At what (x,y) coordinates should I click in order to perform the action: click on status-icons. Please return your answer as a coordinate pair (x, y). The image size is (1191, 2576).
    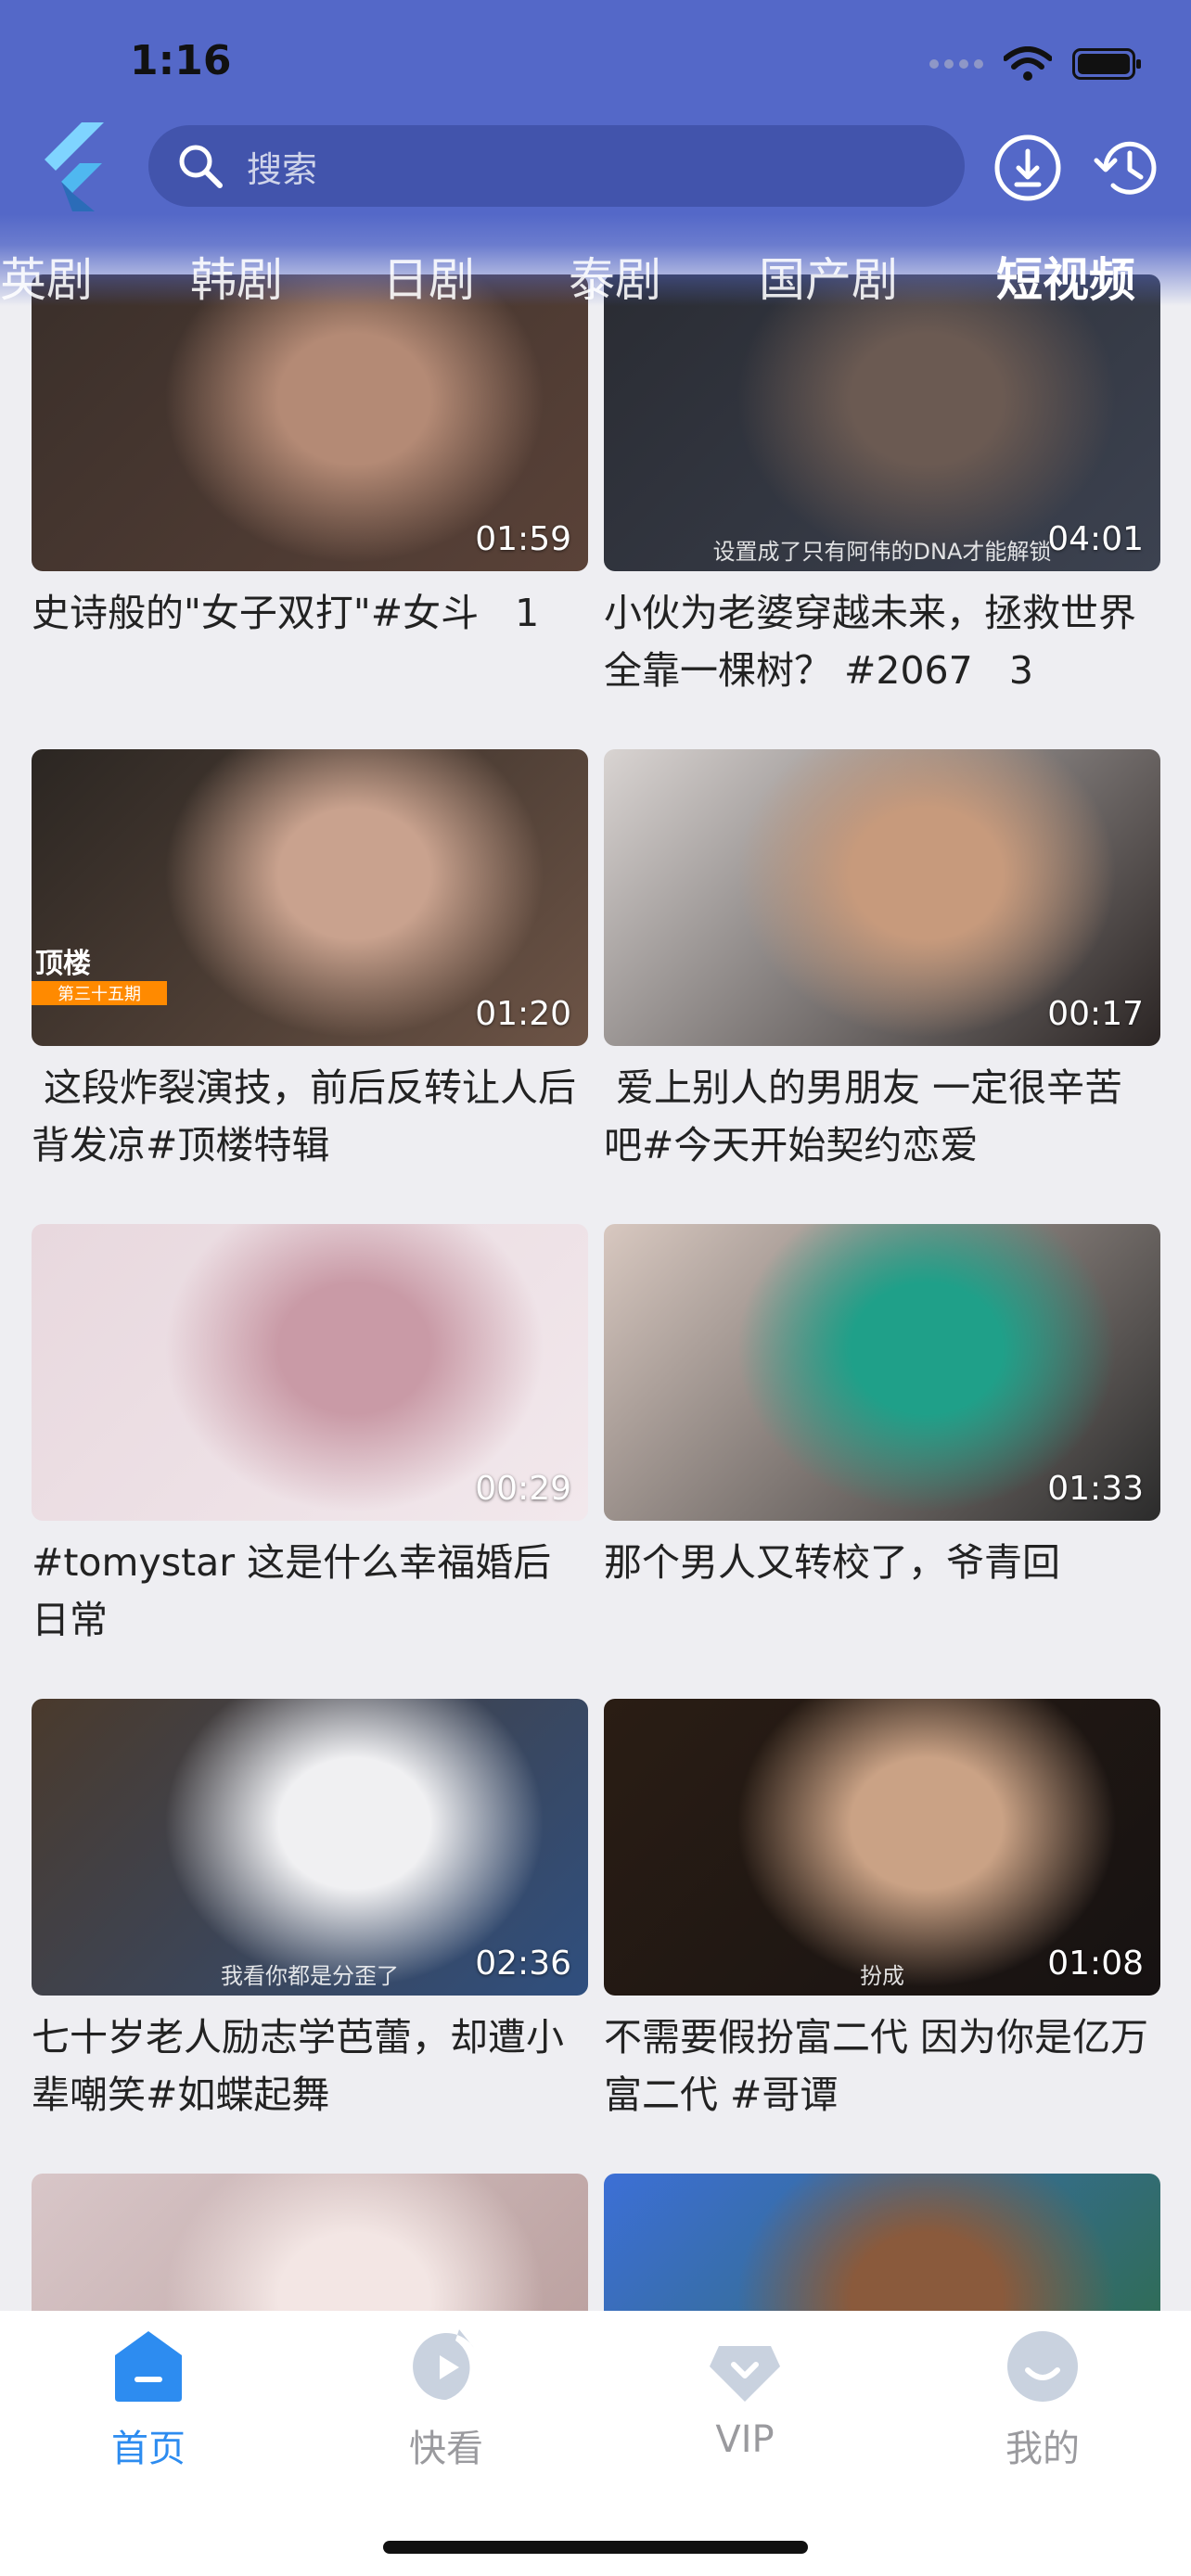
    Looking at the image, I should click on (1035, 64).